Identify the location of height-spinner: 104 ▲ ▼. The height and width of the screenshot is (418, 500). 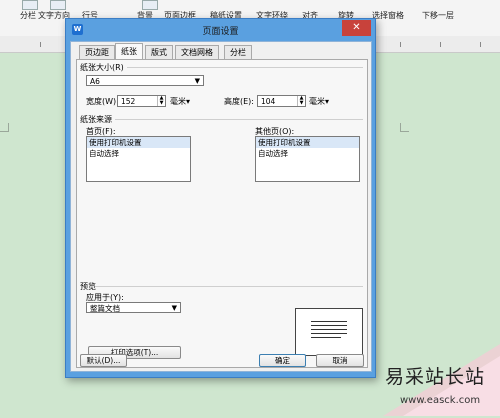
(281, 101).